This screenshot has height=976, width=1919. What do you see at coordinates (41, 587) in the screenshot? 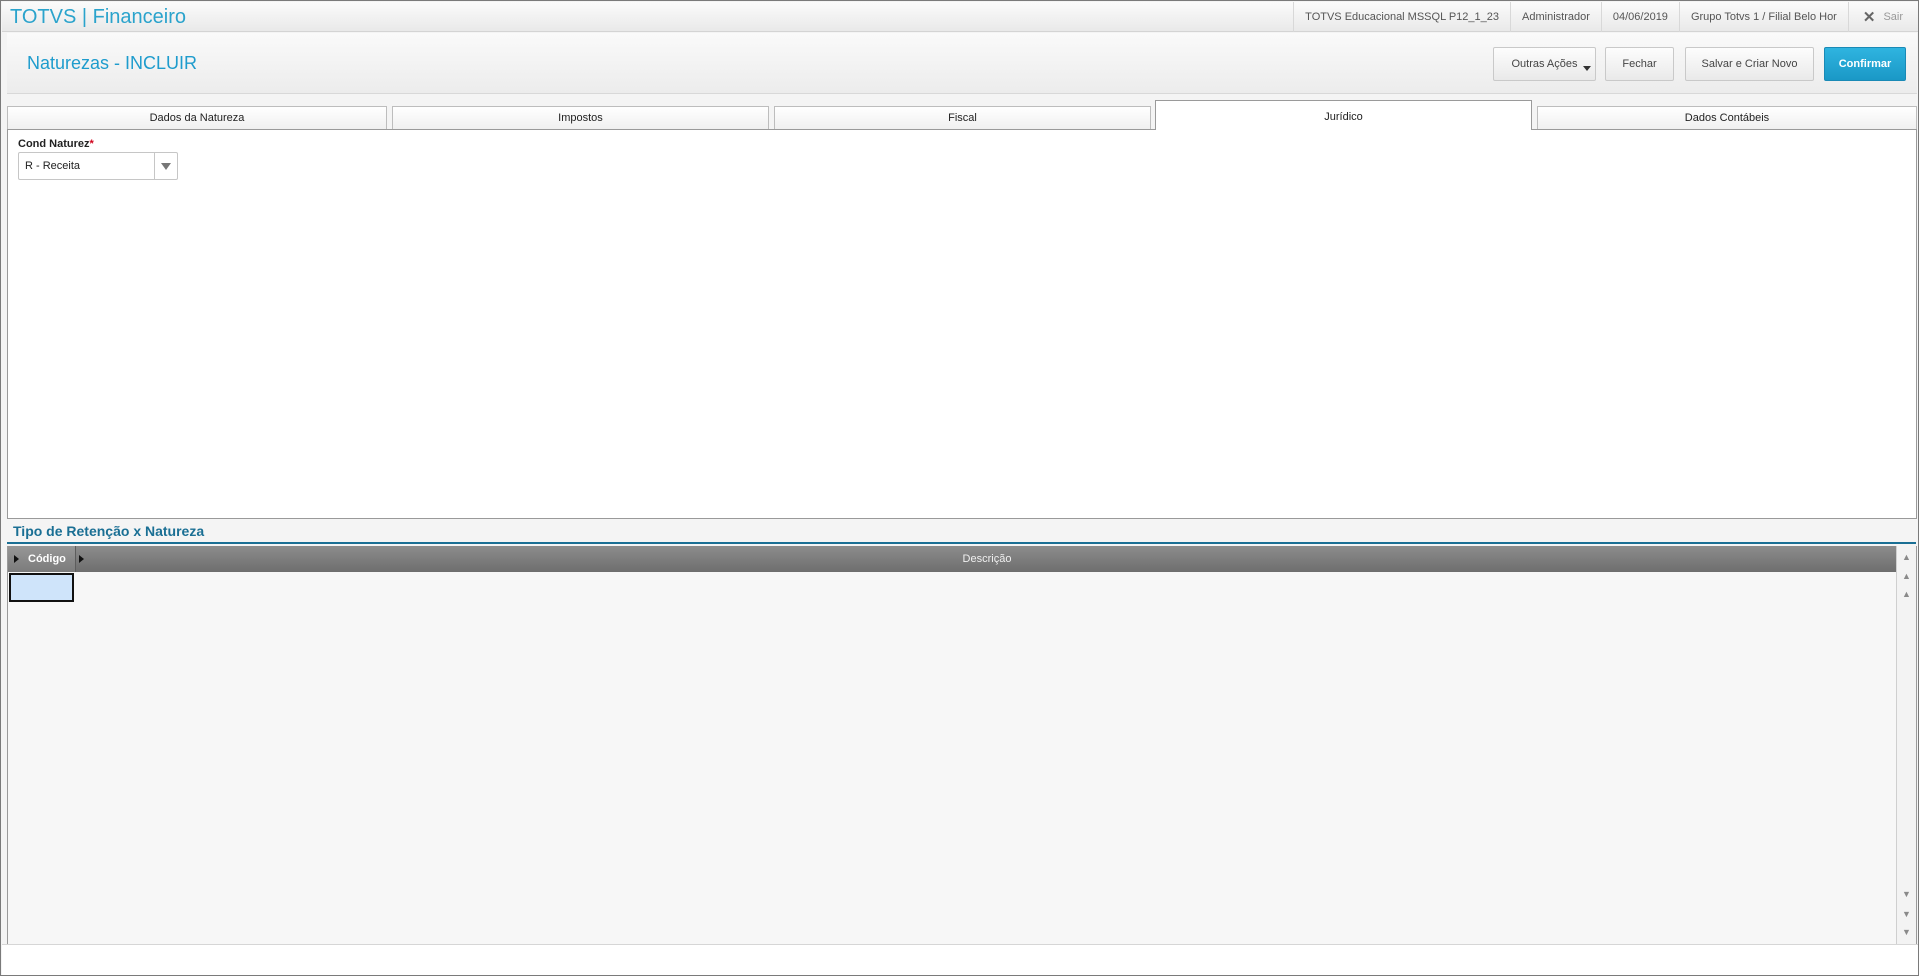
I see `selected-grid-cell` at bounding box center [41, 587].